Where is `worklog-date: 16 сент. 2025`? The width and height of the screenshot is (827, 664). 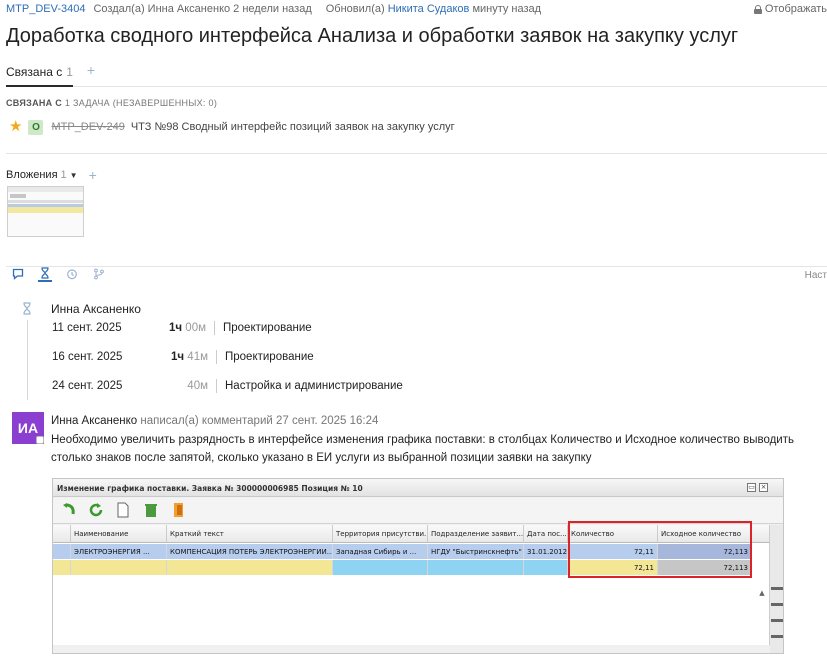 worklog-date: 16 сент. 2025 is located at coordinates (87, 357).